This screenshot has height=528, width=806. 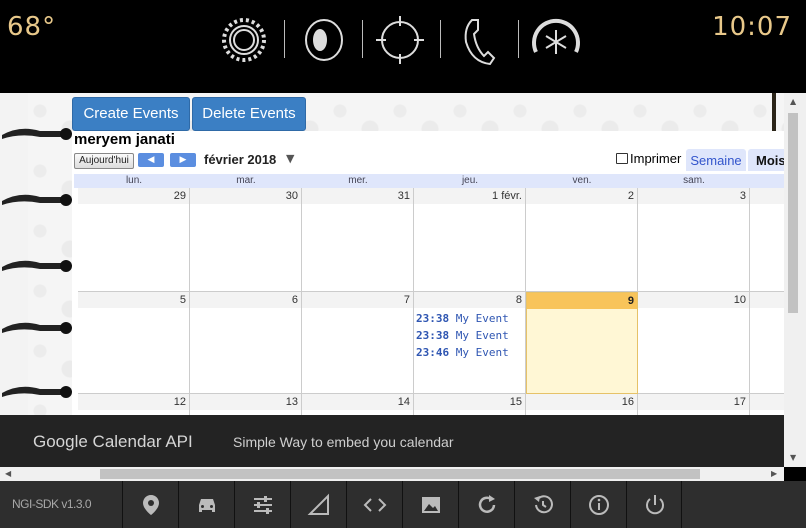 What do you see at coordinates (358, 343) in the screenshot?
I see `day-cell: 7` at bounding box center [358, 343].